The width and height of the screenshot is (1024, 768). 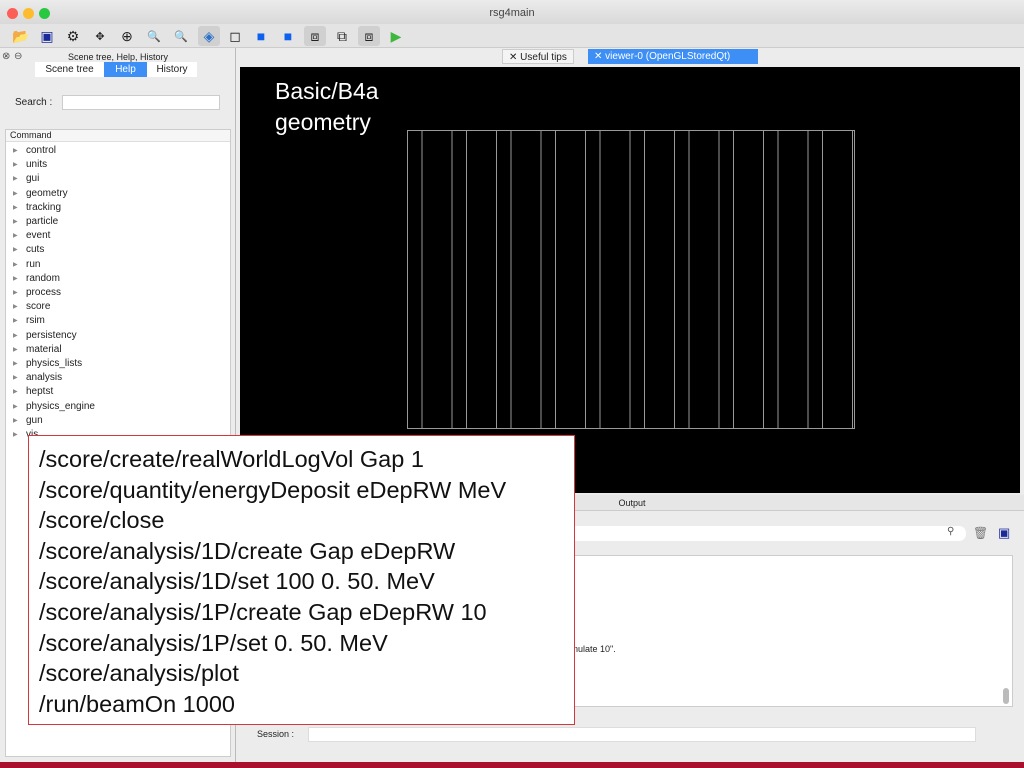 I want to click on session-label: Session :, so click(x=276, y=734).